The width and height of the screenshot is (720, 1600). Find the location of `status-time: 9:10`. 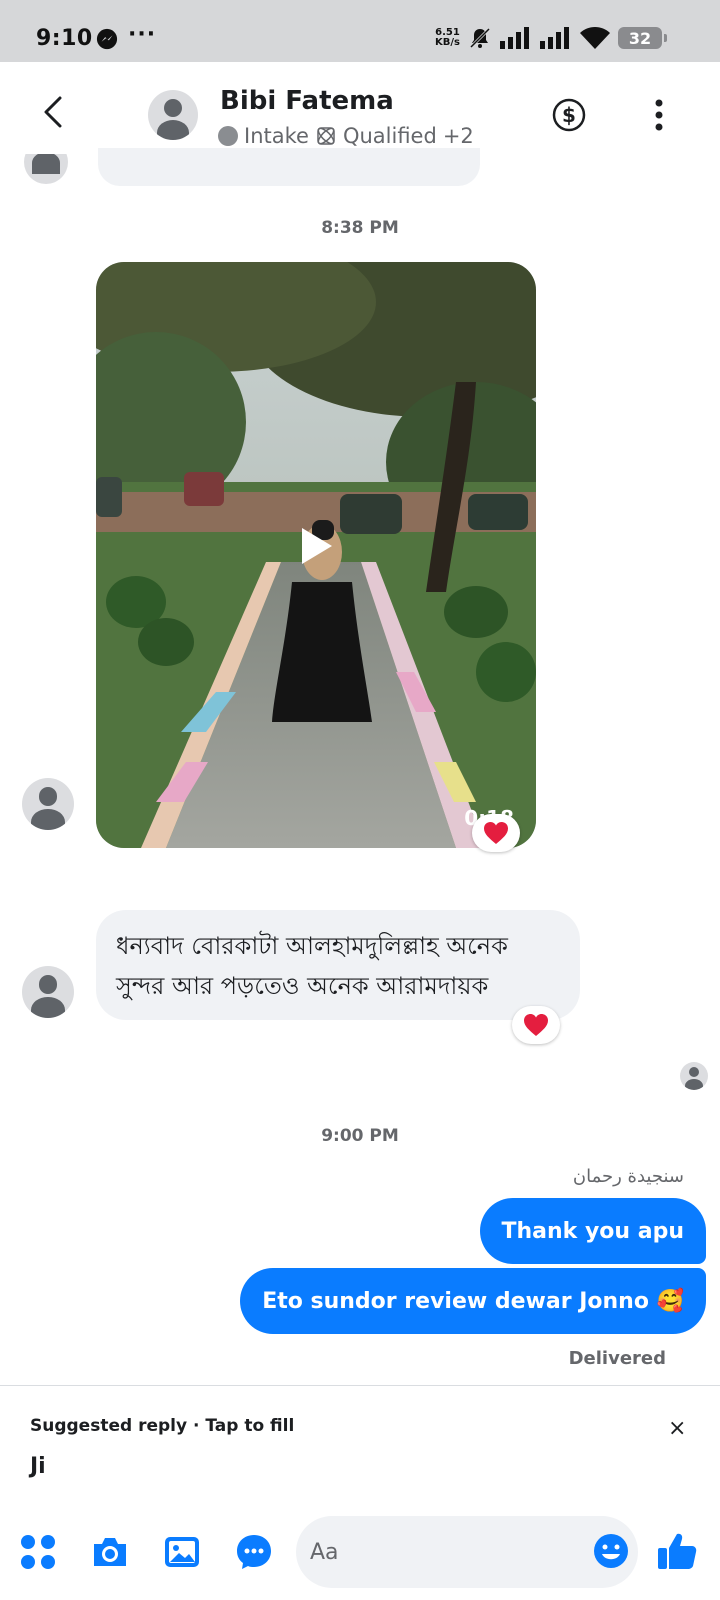

status-time: 9:10 is located at coordinates (64, 38).